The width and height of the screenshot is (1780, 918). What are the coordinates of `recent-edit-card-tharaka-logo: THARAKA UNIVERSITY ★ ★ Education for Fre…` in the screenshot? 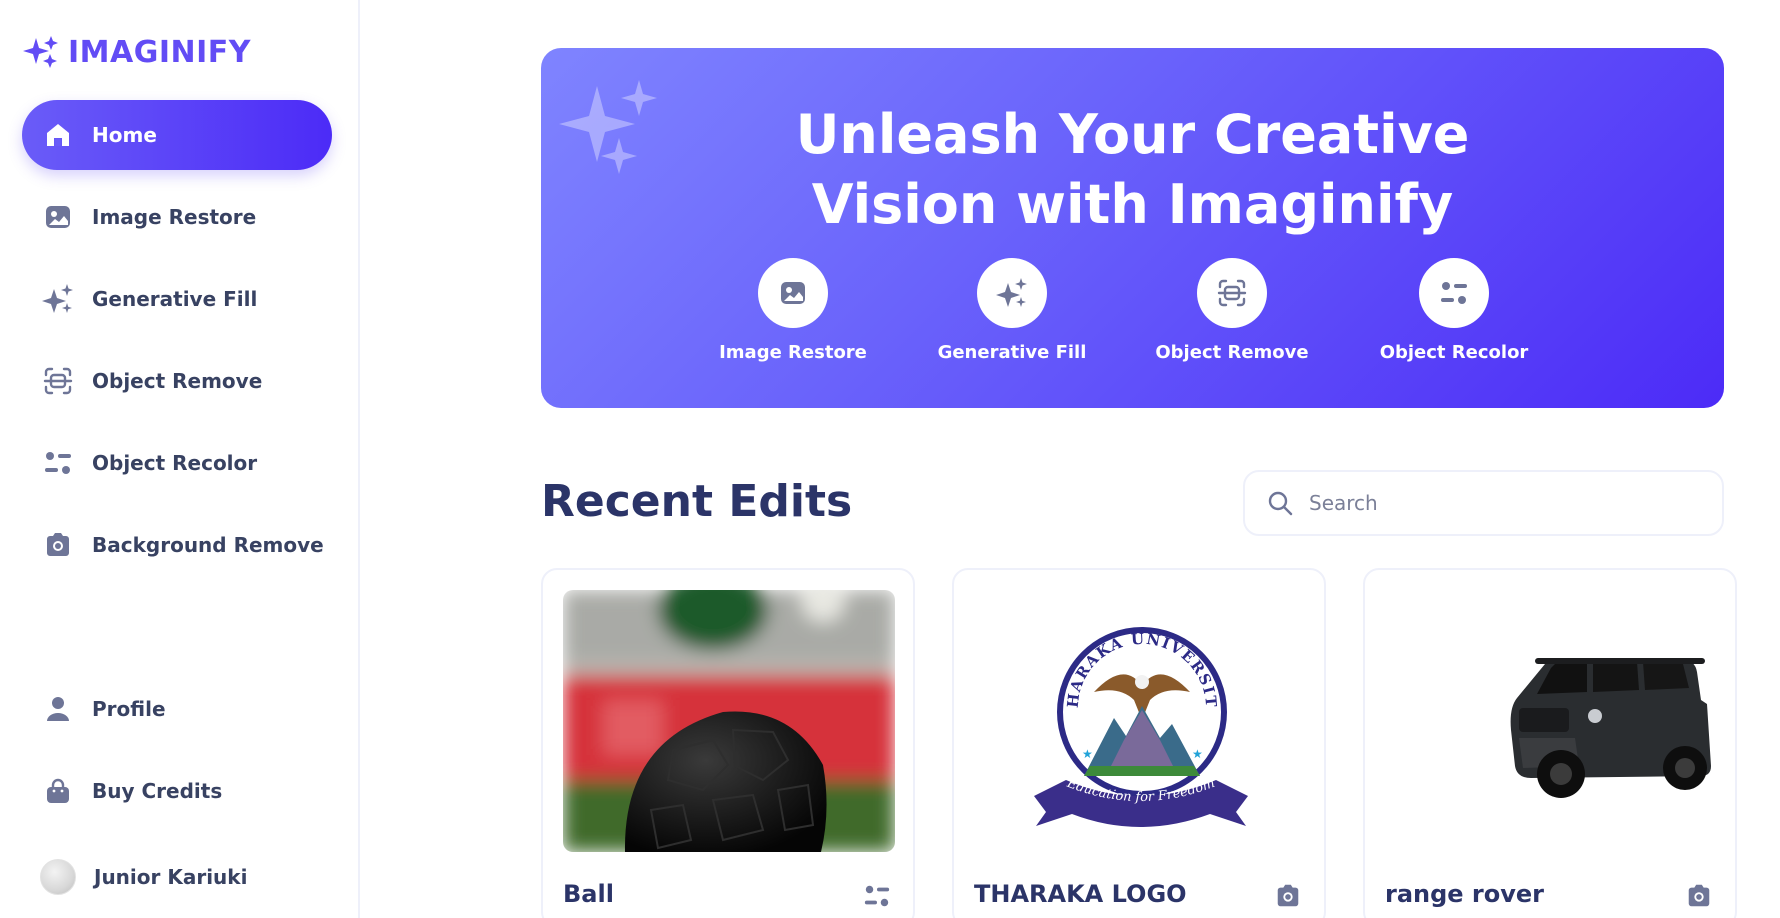 It's located at (1139, 743).